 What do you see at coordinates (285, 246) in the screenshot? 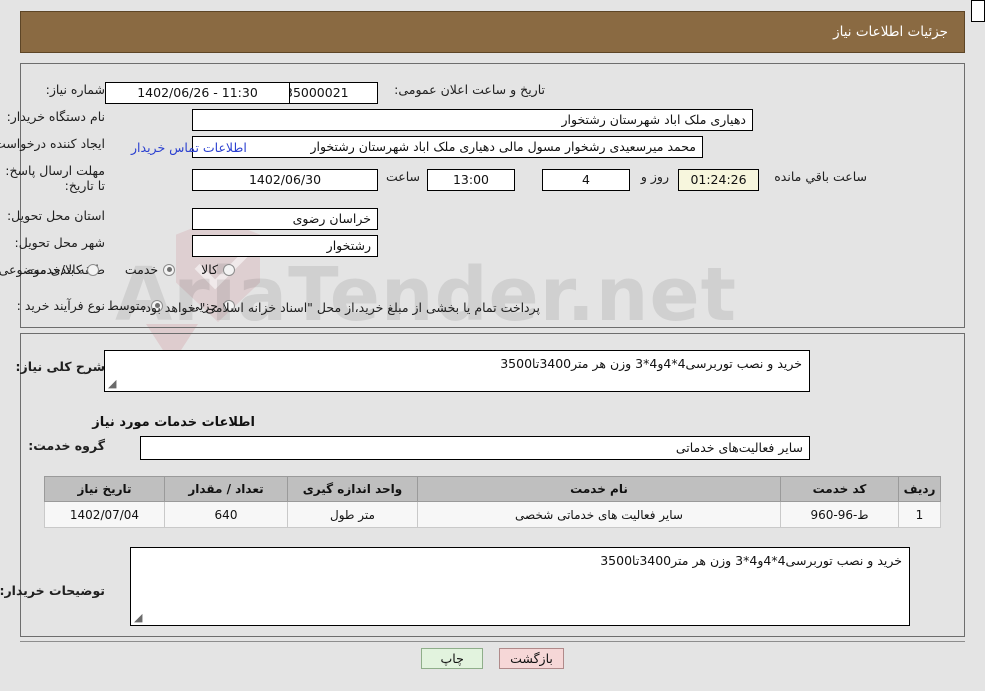
I see `city-field: رشتخوار` at bounding box center [285, 246].